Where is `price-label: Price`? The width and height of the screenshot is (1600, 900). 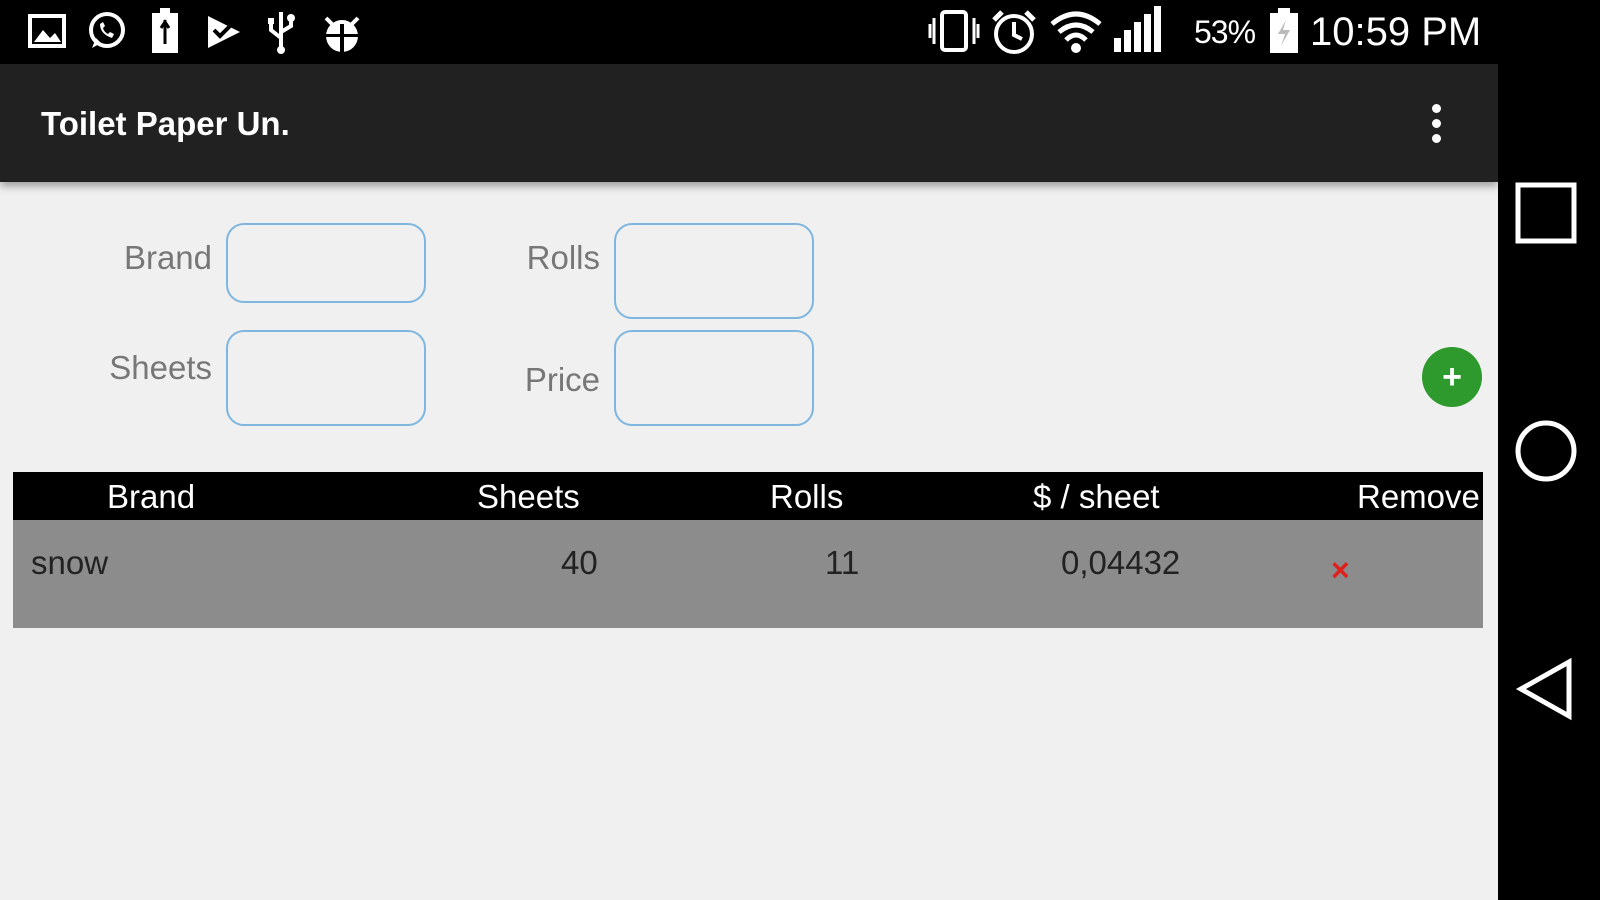
price-label: Price is located at coordinates (562, 379).